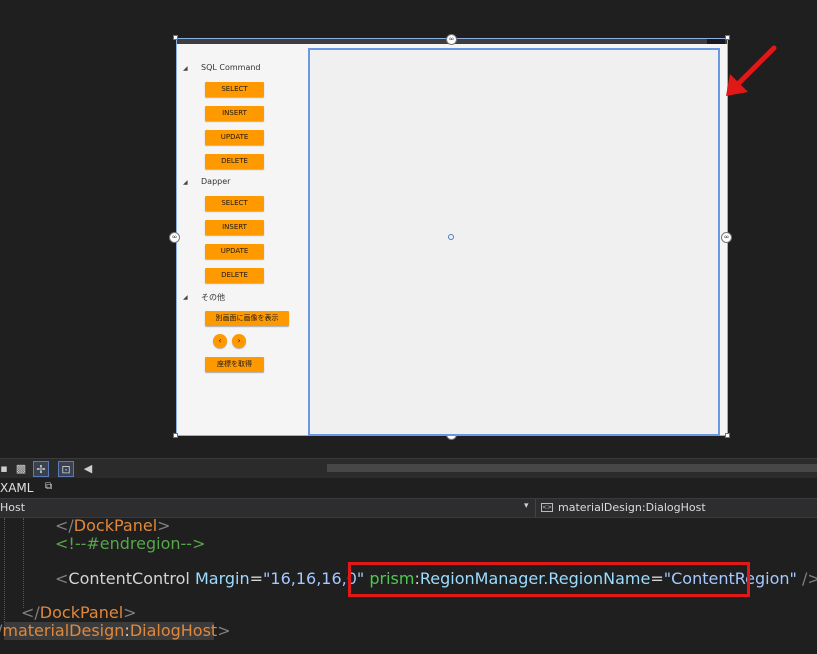  Describe the element at coordinates (247, 318) in the screenshot. I see `show-image-window-button: 別画面に画像を表示` at that location.